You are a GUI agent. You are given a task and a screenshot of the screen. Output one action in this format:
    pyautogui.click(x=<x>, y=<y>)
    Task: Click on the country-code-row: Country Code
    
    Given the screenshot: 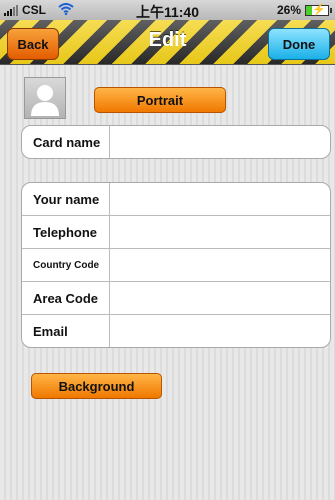 What is the action you would take?
    pyautogui.click(x=176, y=265)
    